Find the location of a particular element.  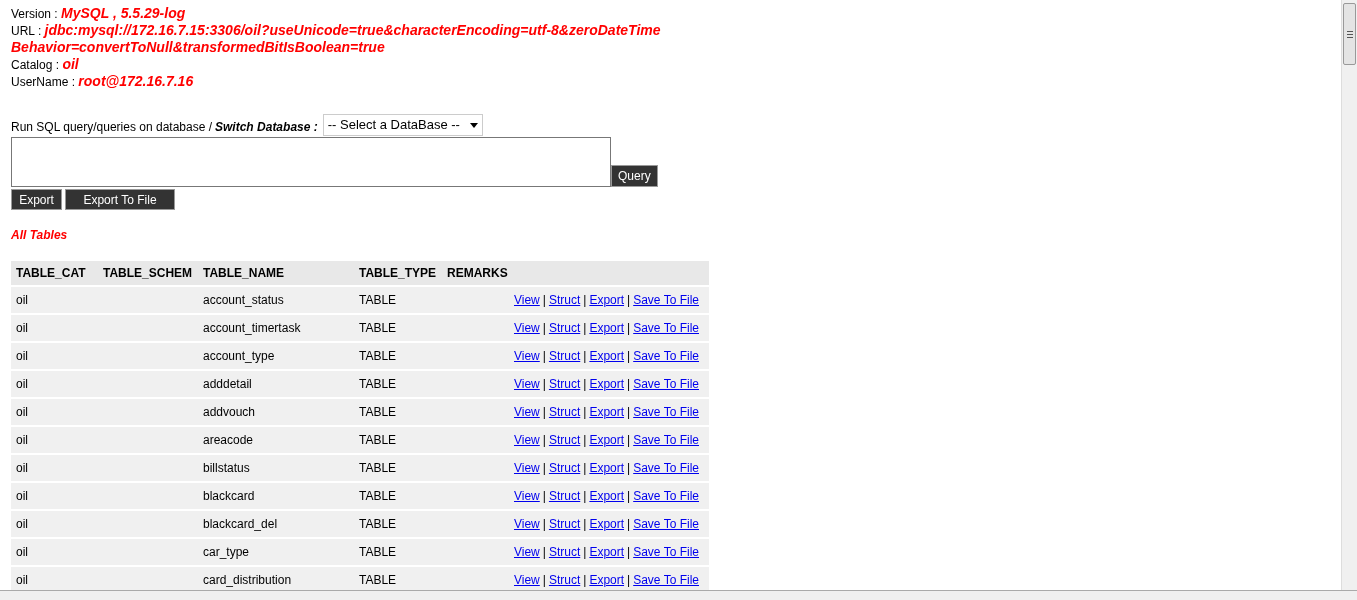

scrollbar is located at coordinates (1349, 295).